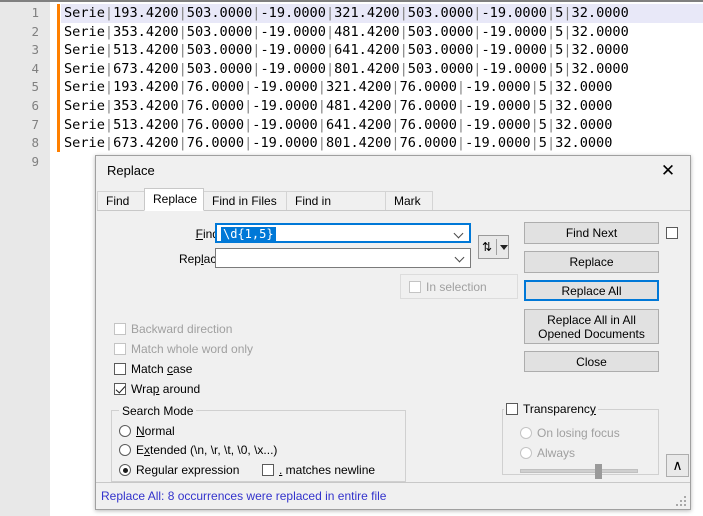 This screenshot has width=703, height=516. Describe the element at coordinates (35, 87) in the screenshot. I see `line-number: 5` at that location.